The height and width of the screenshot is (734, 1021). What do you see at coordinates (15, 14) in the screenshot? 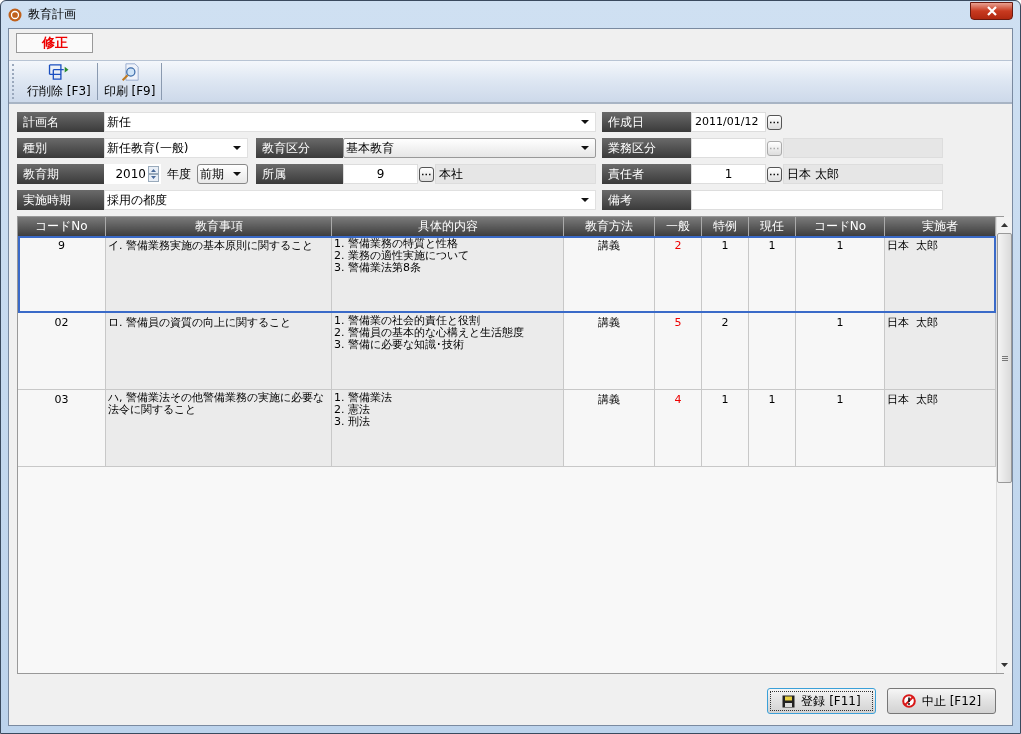
I see `app-icon` at bounding box center [15, 14].